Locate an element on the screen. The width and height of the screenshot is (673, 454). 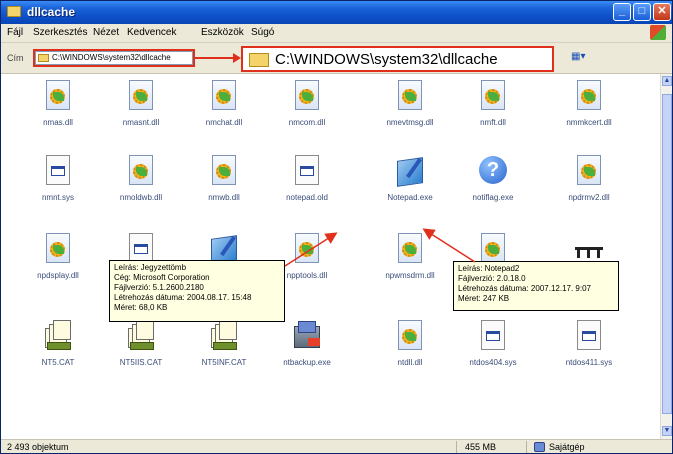
file-item: ntdos411.sys is located at coordinates (589, 349).